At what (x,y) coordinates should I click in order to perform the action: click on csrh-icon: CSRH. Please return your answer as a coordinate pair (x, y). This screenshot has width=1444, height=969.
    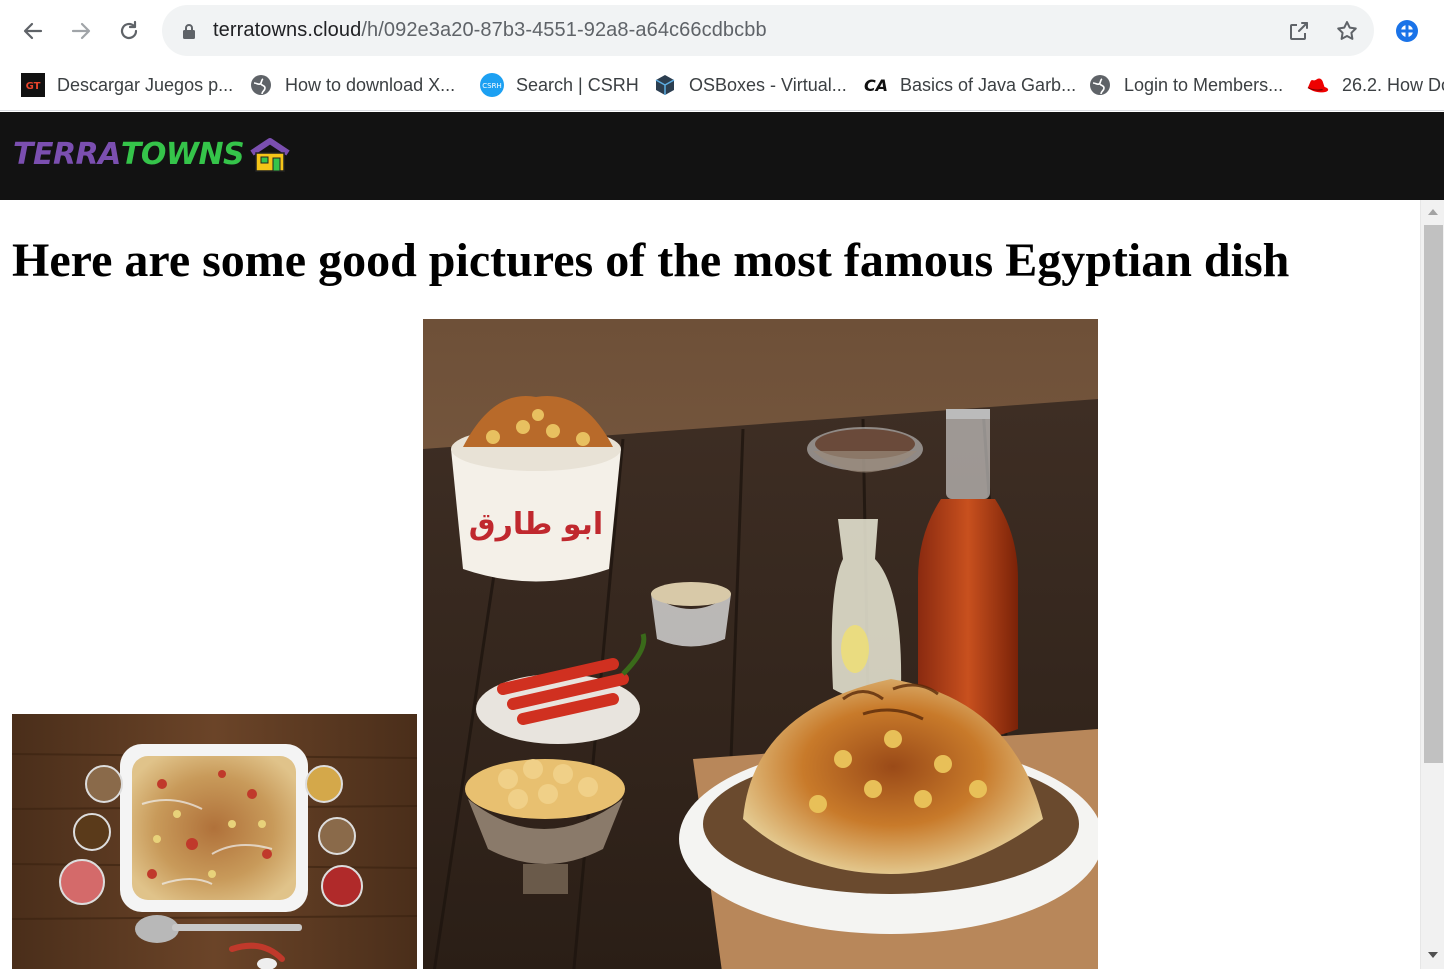
    Looking at the image, I should click on (492, 85).